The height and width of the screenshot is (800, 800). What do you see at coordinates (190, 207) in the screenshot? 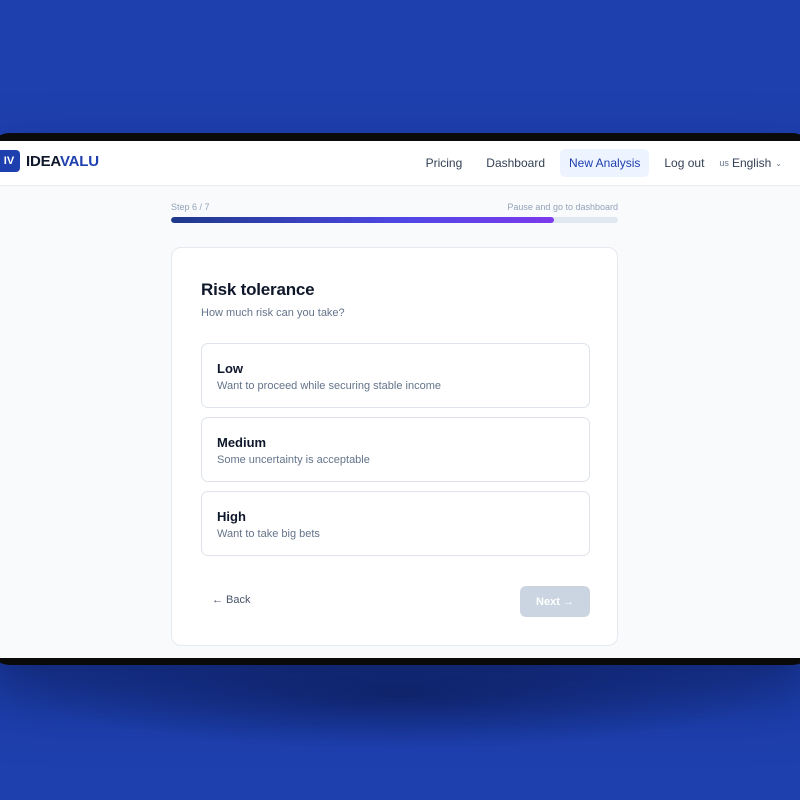
I see `step-indicator: Step 6 / 7` at bounding box center [190, 207].